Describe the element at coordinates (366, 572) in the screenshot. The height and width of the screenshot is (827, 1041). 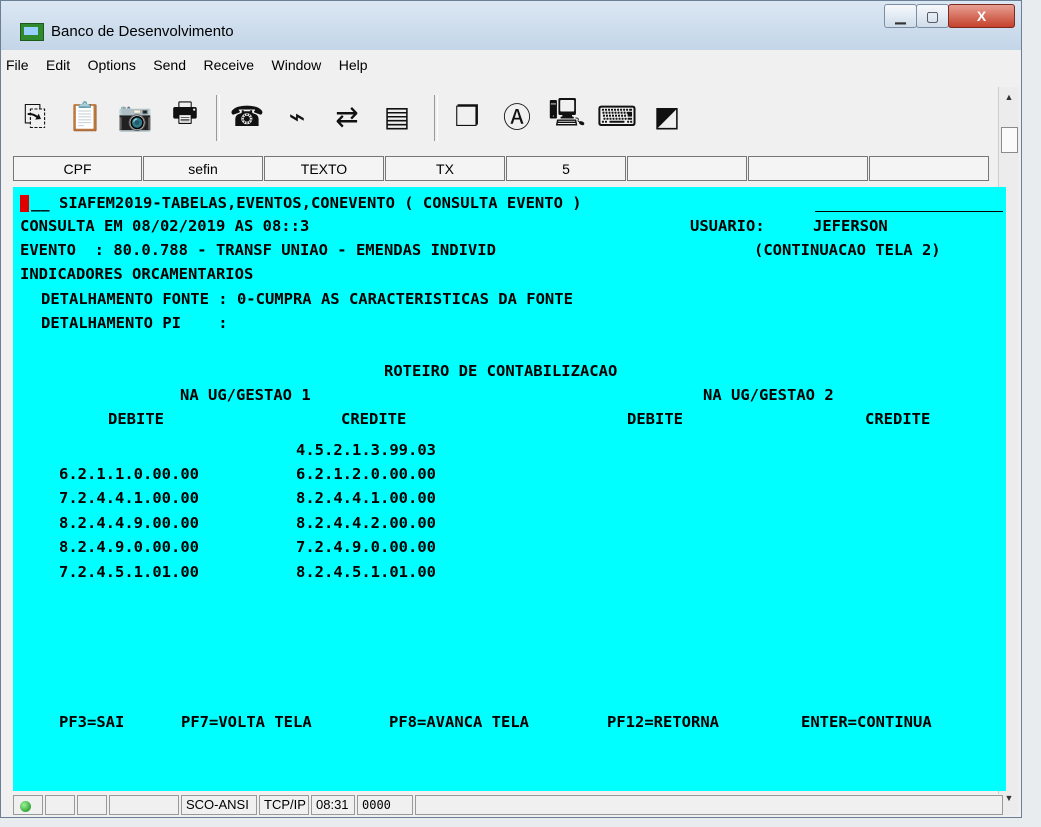
I see `credite-cell: 8.2.4.5.1.01.00` at that location.